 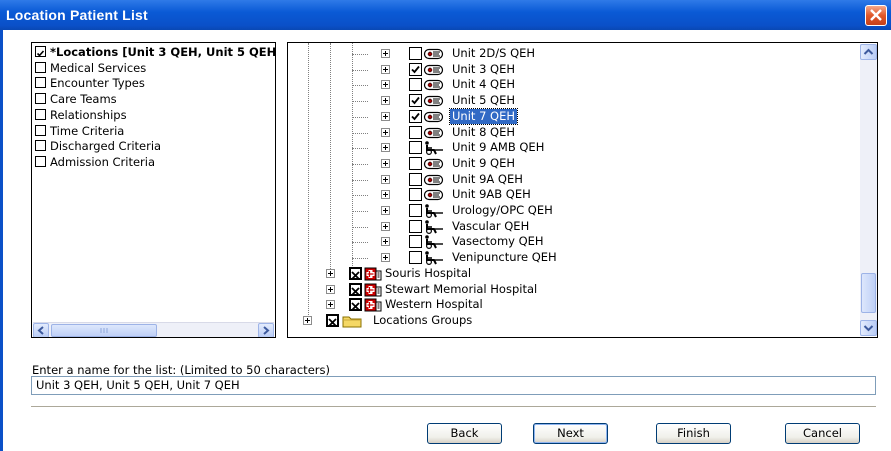 I want to click on tree-item-label: Unit 7 QEH, so click(x=483, y=116).